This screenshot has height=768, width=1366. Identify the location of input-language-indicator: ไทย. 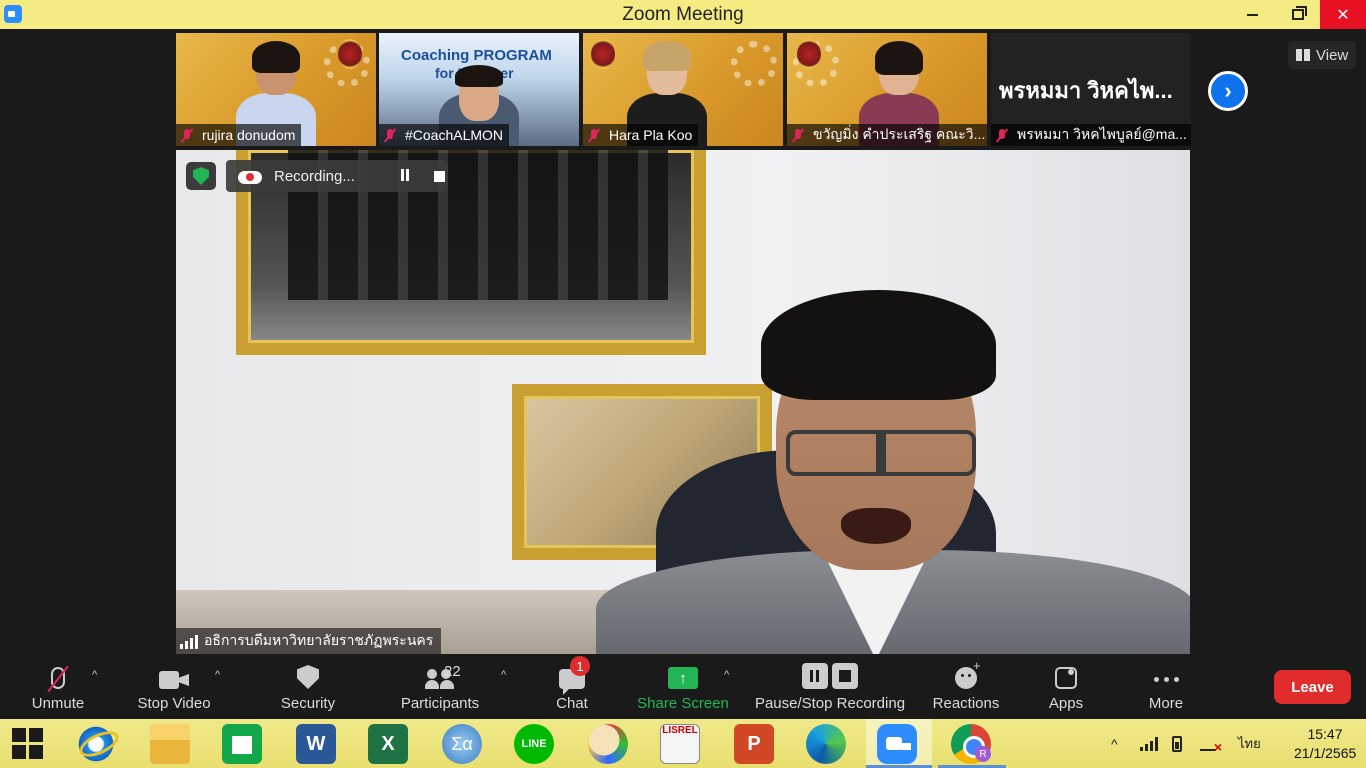
(1249, 743).